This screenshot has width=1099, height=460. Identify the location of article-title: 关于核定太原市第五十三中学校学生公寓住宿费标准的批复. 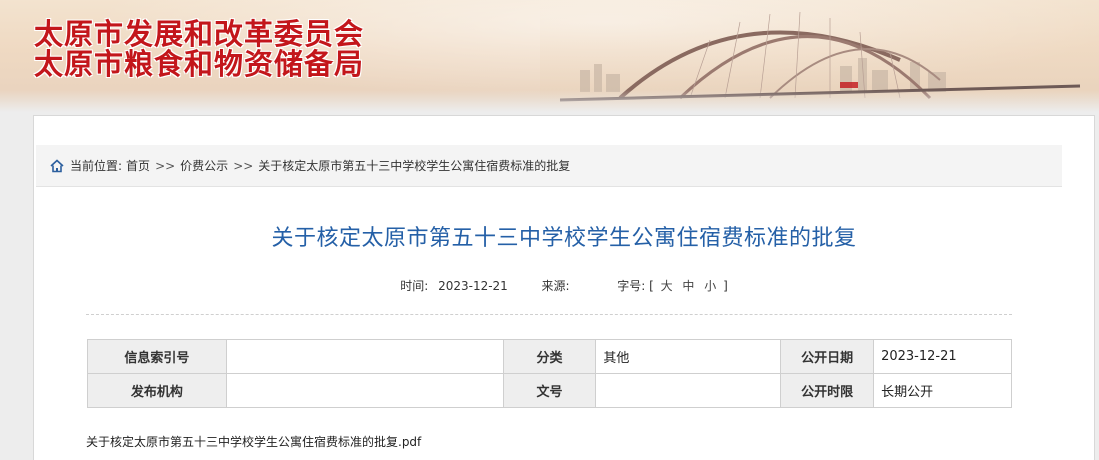
(564, 238).